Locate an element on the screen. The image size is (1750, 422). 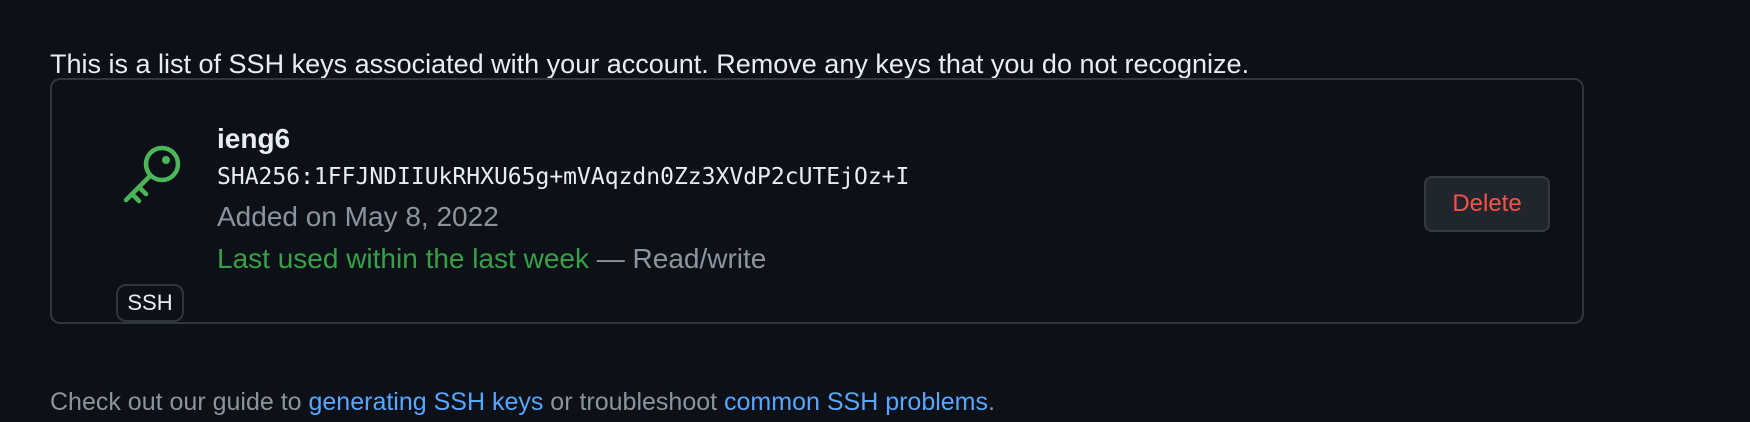
ssh-type-badge: SSH is located at coordinates (150, 303).